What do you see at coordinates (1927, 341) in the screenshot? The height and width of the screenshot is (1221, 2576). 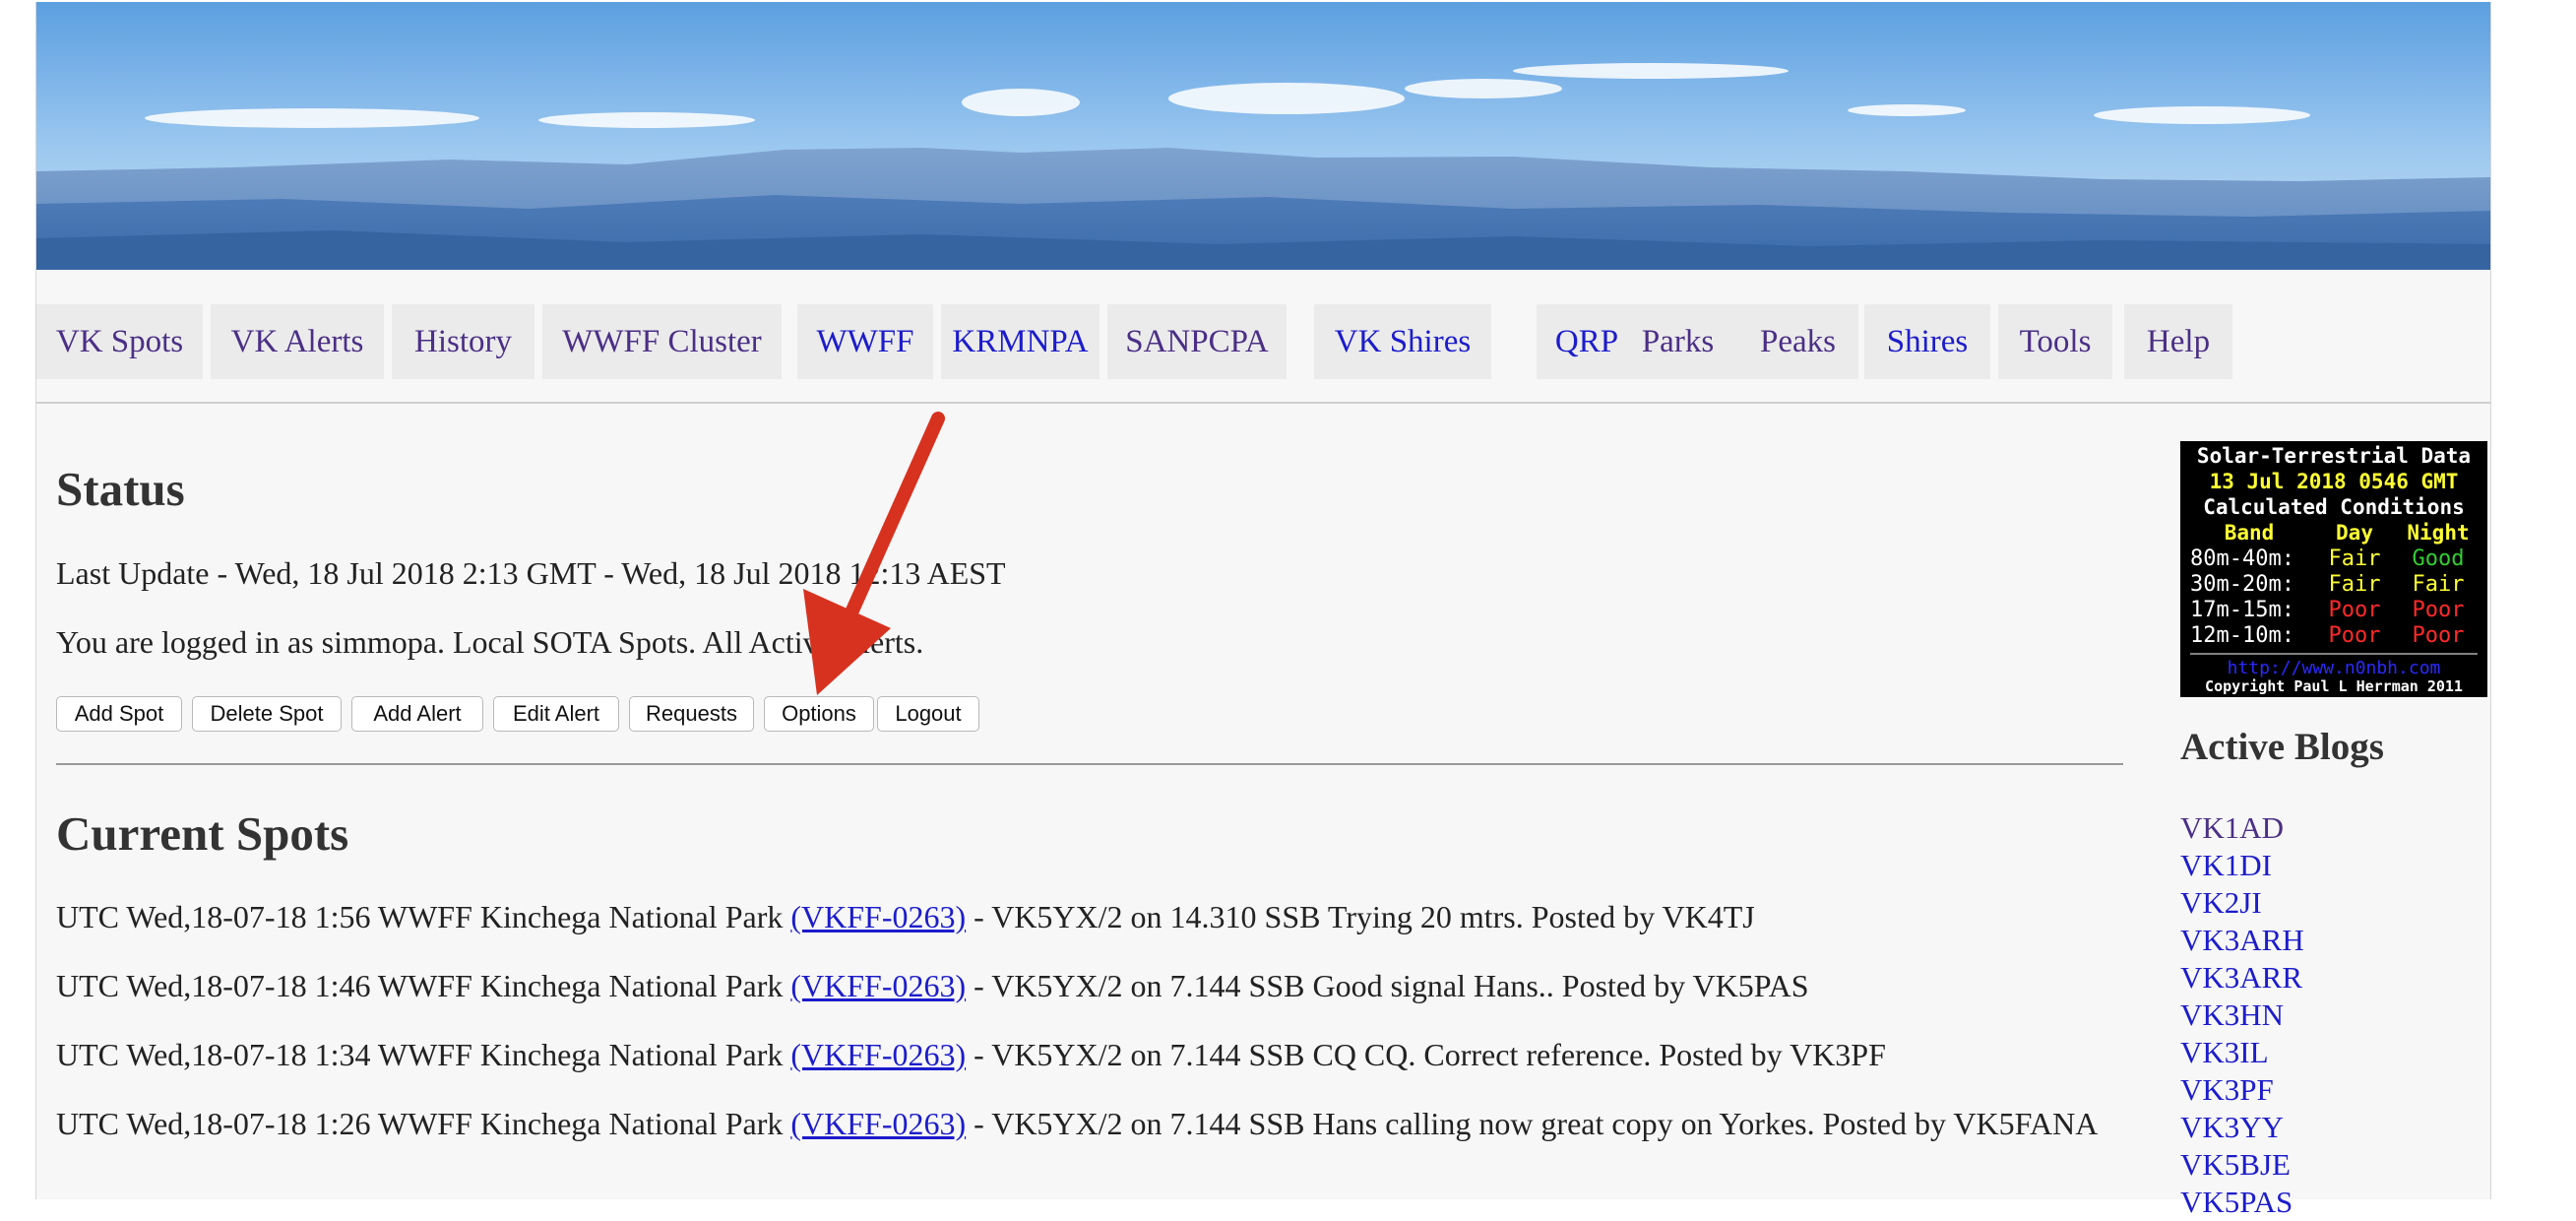 I see `nav-shires: Shires` at bounding box center [1927, 341].